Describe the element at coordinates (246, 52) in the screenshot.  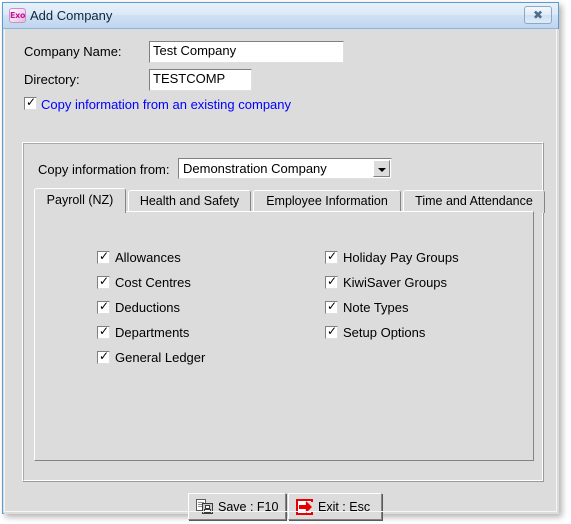
I see `company-name-input: Test Company` at that location.